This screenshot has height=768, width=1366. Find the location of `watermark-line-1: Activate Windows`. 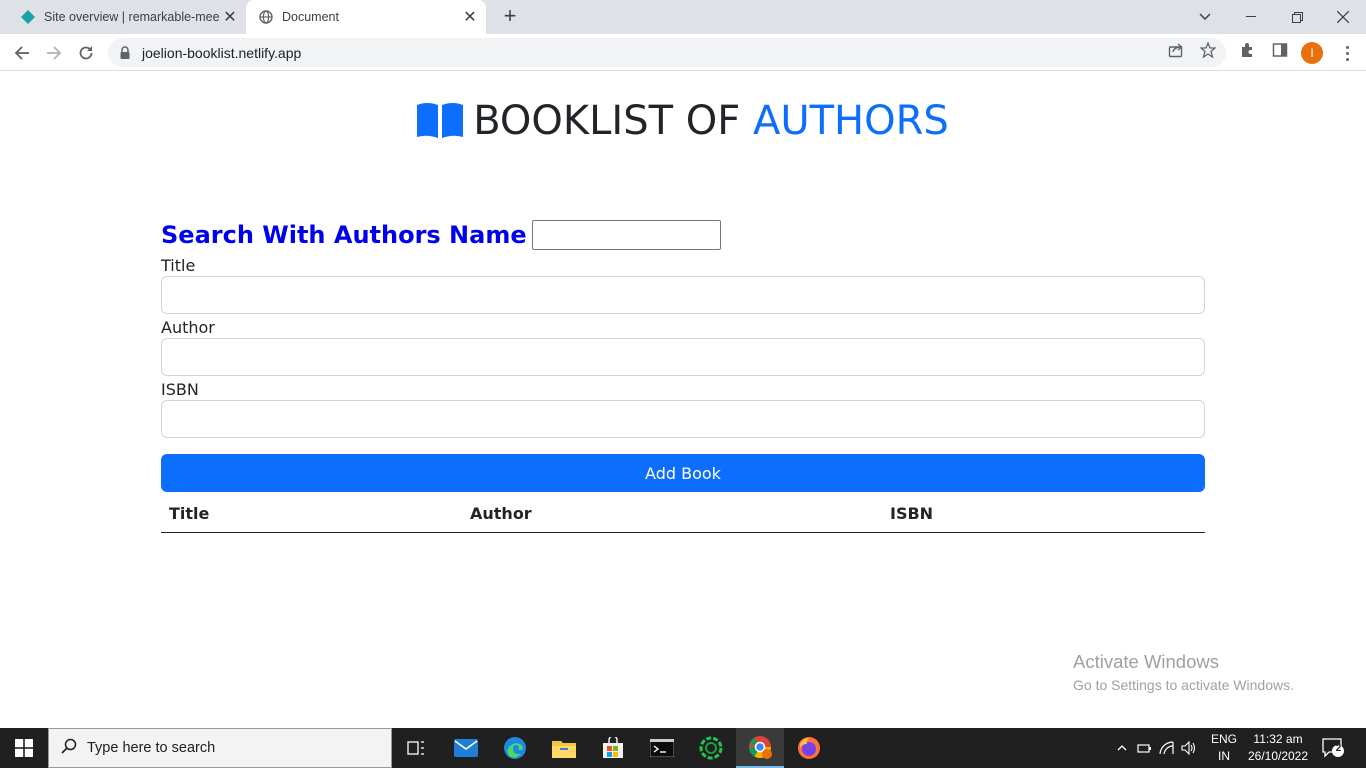

watermark-line-1: Activate Windows is located at coordinates (1146, 661).